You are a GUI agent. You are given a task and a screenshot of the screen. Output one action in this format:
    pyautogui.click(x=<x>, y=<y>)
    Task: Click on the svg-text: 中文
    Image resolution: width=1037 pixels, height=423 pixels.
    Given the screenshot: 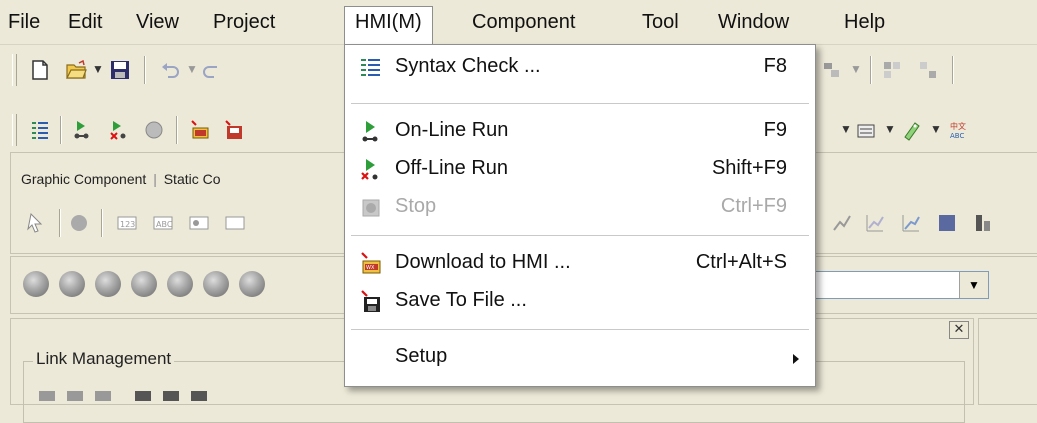 What is the action you would take?
    pyautogui.click(x=958, y=126)
    